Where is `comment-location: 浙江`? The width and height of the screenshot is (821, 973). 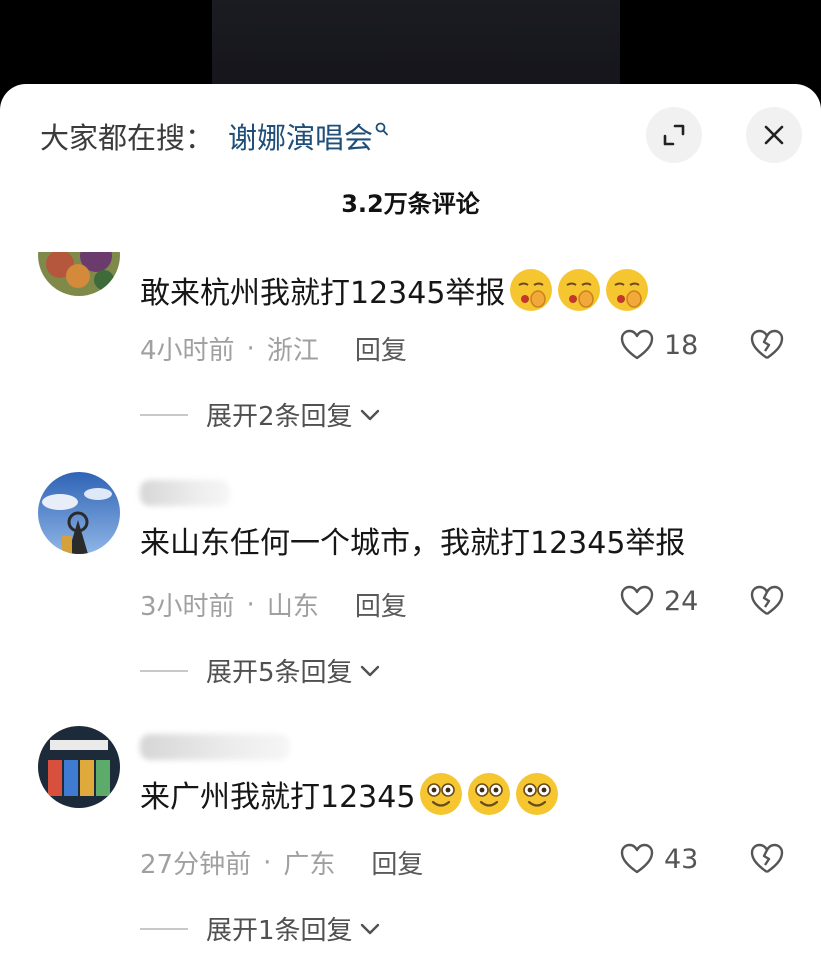 comment-location: 浙江 is located at coordinates (292, 351).